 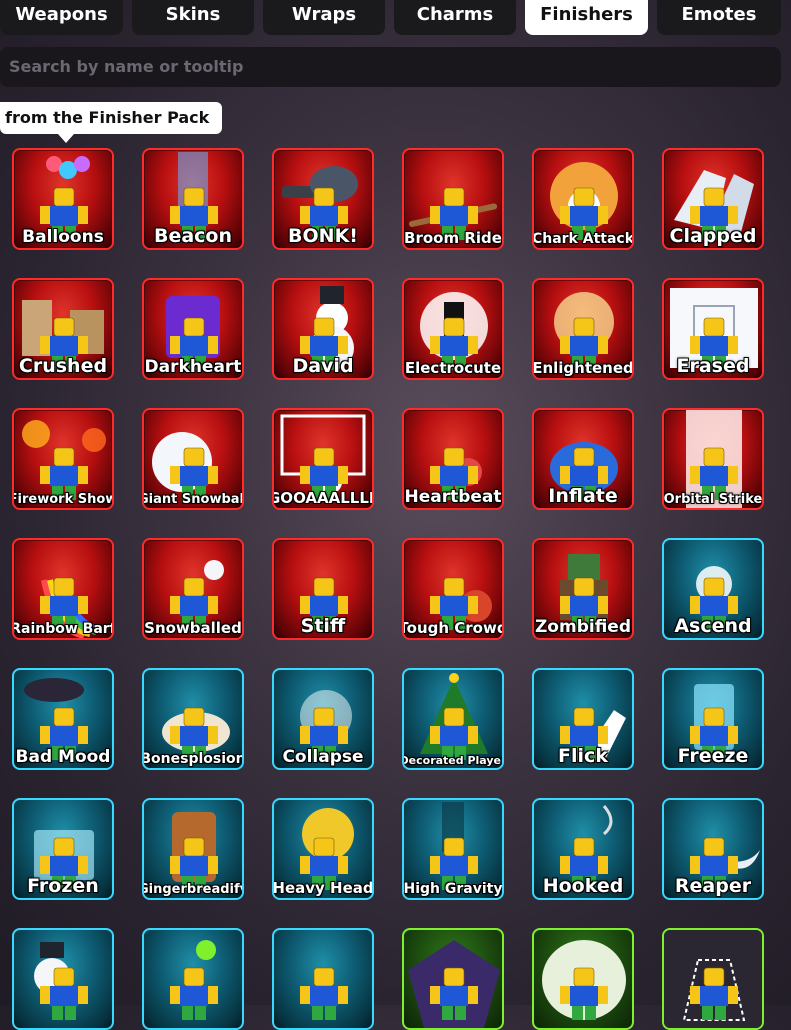 What do you see at coordinates (713, 236) in the screenshot?
I see `finisher-name: Clapped` at bounding box center [713, 236].